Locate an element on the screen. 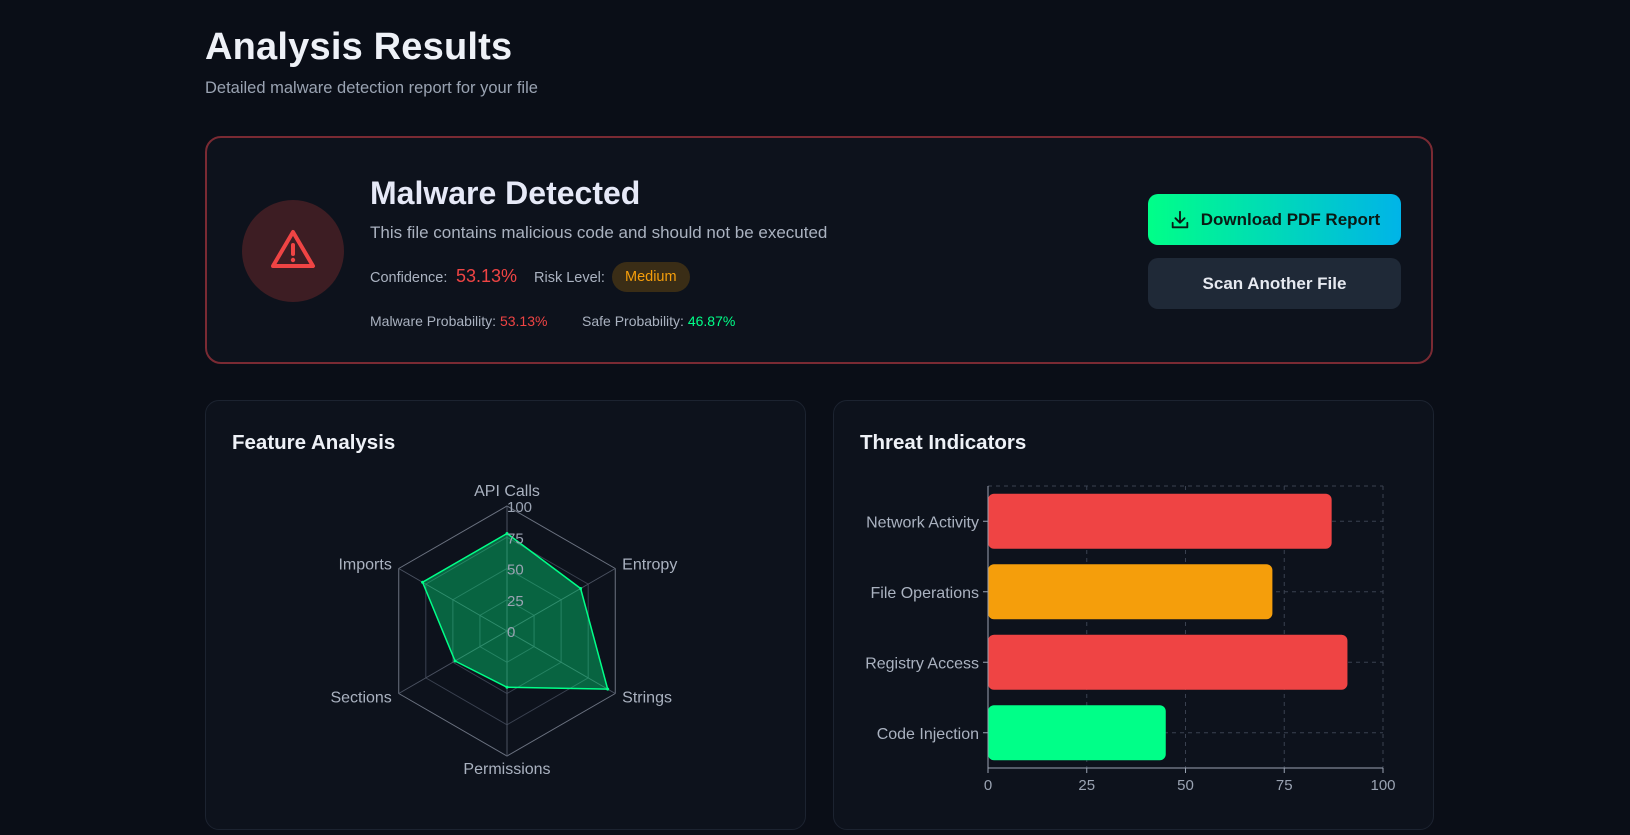 The height and width of the screenshot is (835, 1630). malware-probability-label: Malware Probability: is located at coordinates (433, 321).